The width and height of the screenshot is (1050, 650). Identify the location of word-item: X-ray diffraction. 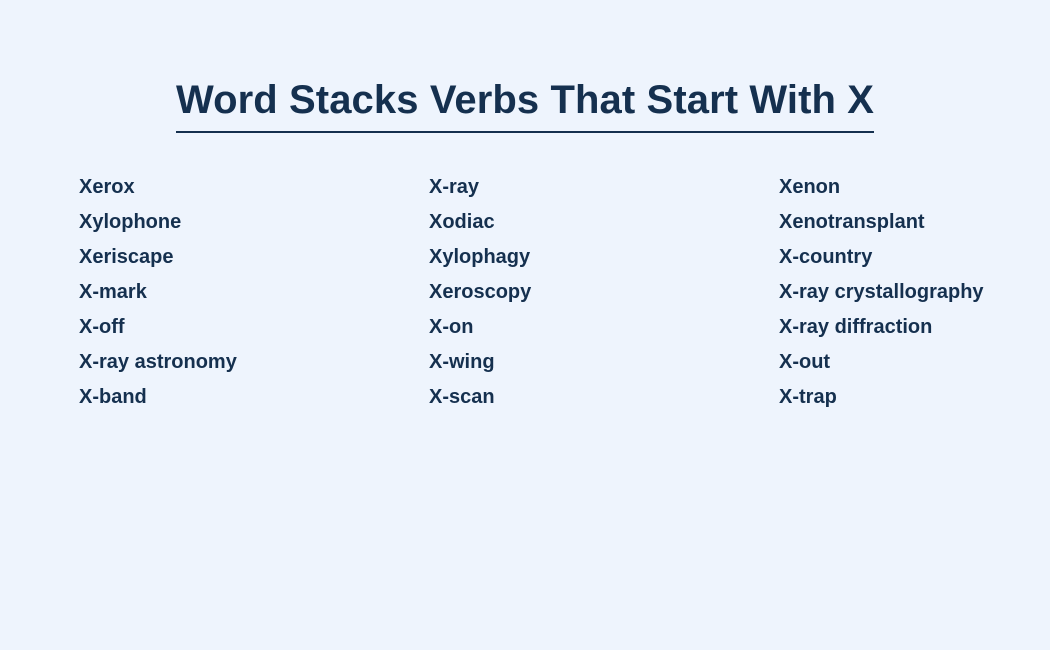
(856, 327).